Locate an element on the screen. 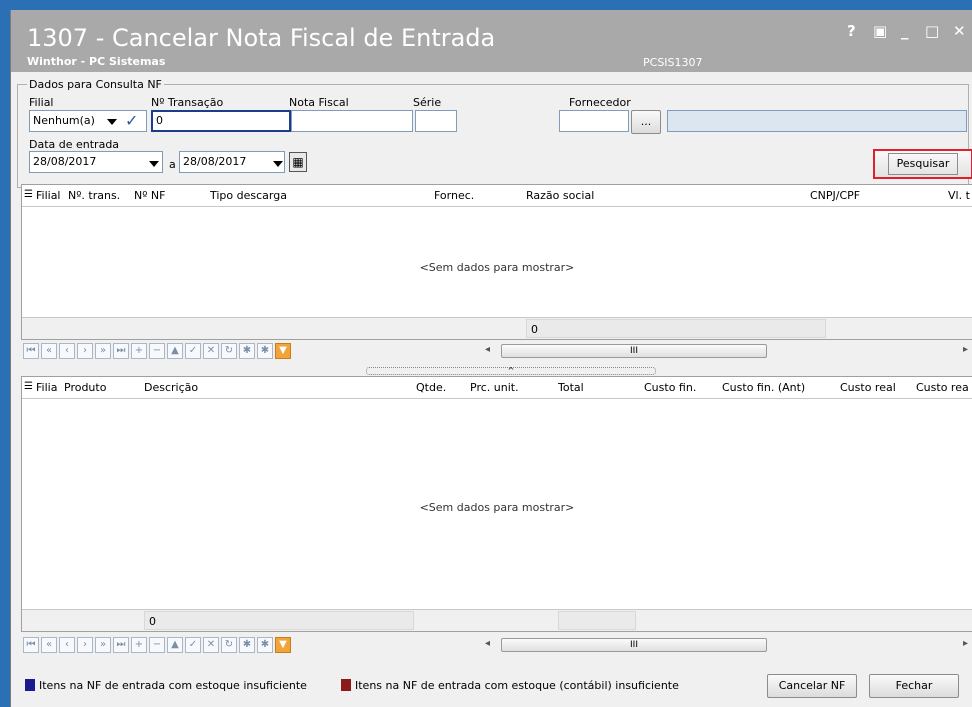 The image size is (972, 707). search-button: Pesquisar is located at coordinates (922, 164).